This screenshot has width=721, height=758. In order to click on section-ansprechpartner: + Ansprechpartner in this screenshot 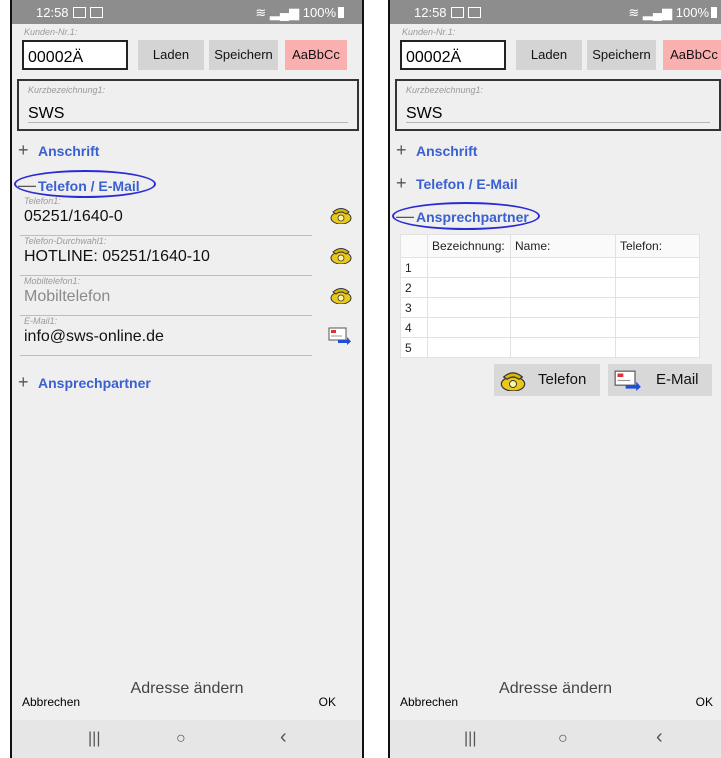, I will do `click(84, 382)`.